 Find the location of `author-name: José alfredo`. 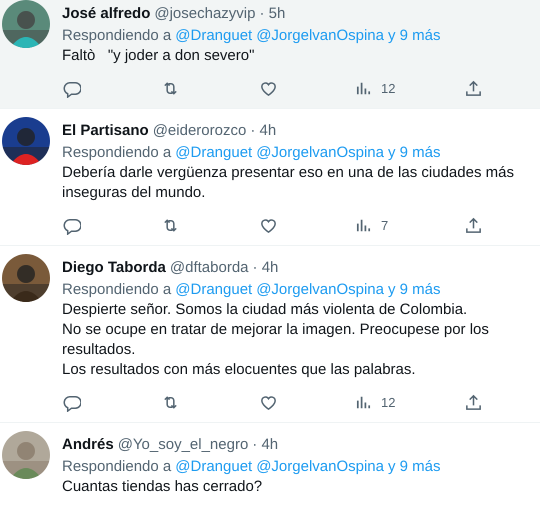

author-name: José alfredo is located at coordinates (106, 14).